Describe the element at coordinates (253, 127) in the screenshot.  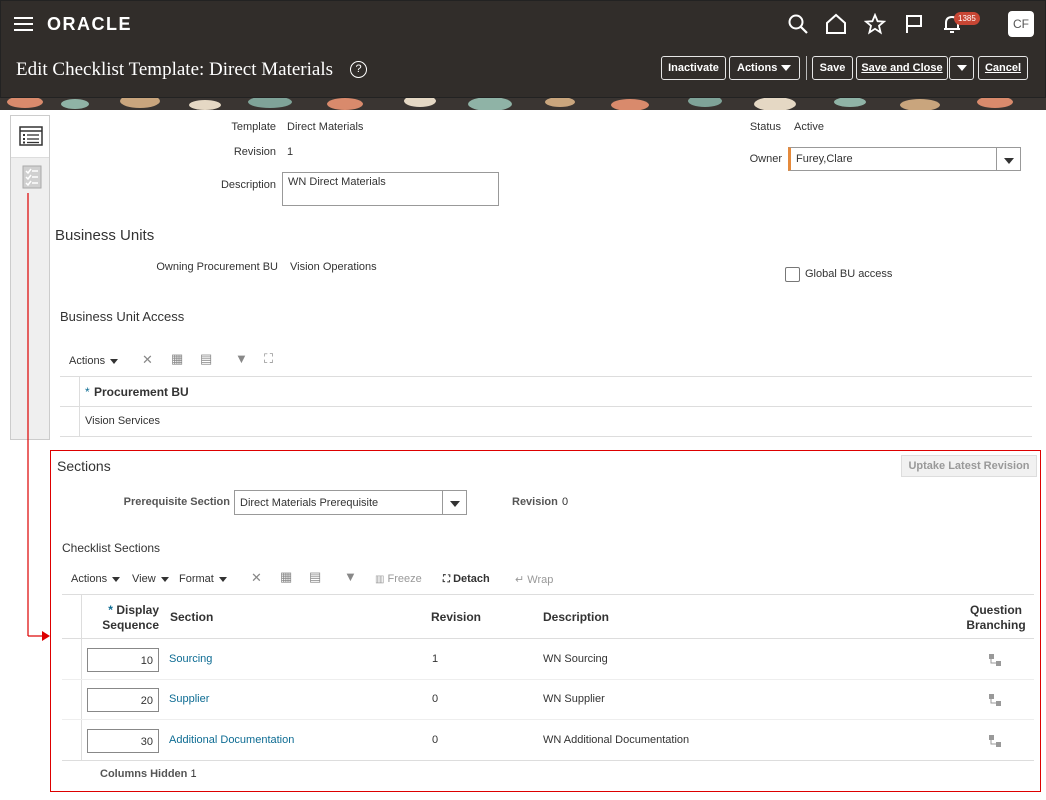
I see `template-label: Template` at that location.